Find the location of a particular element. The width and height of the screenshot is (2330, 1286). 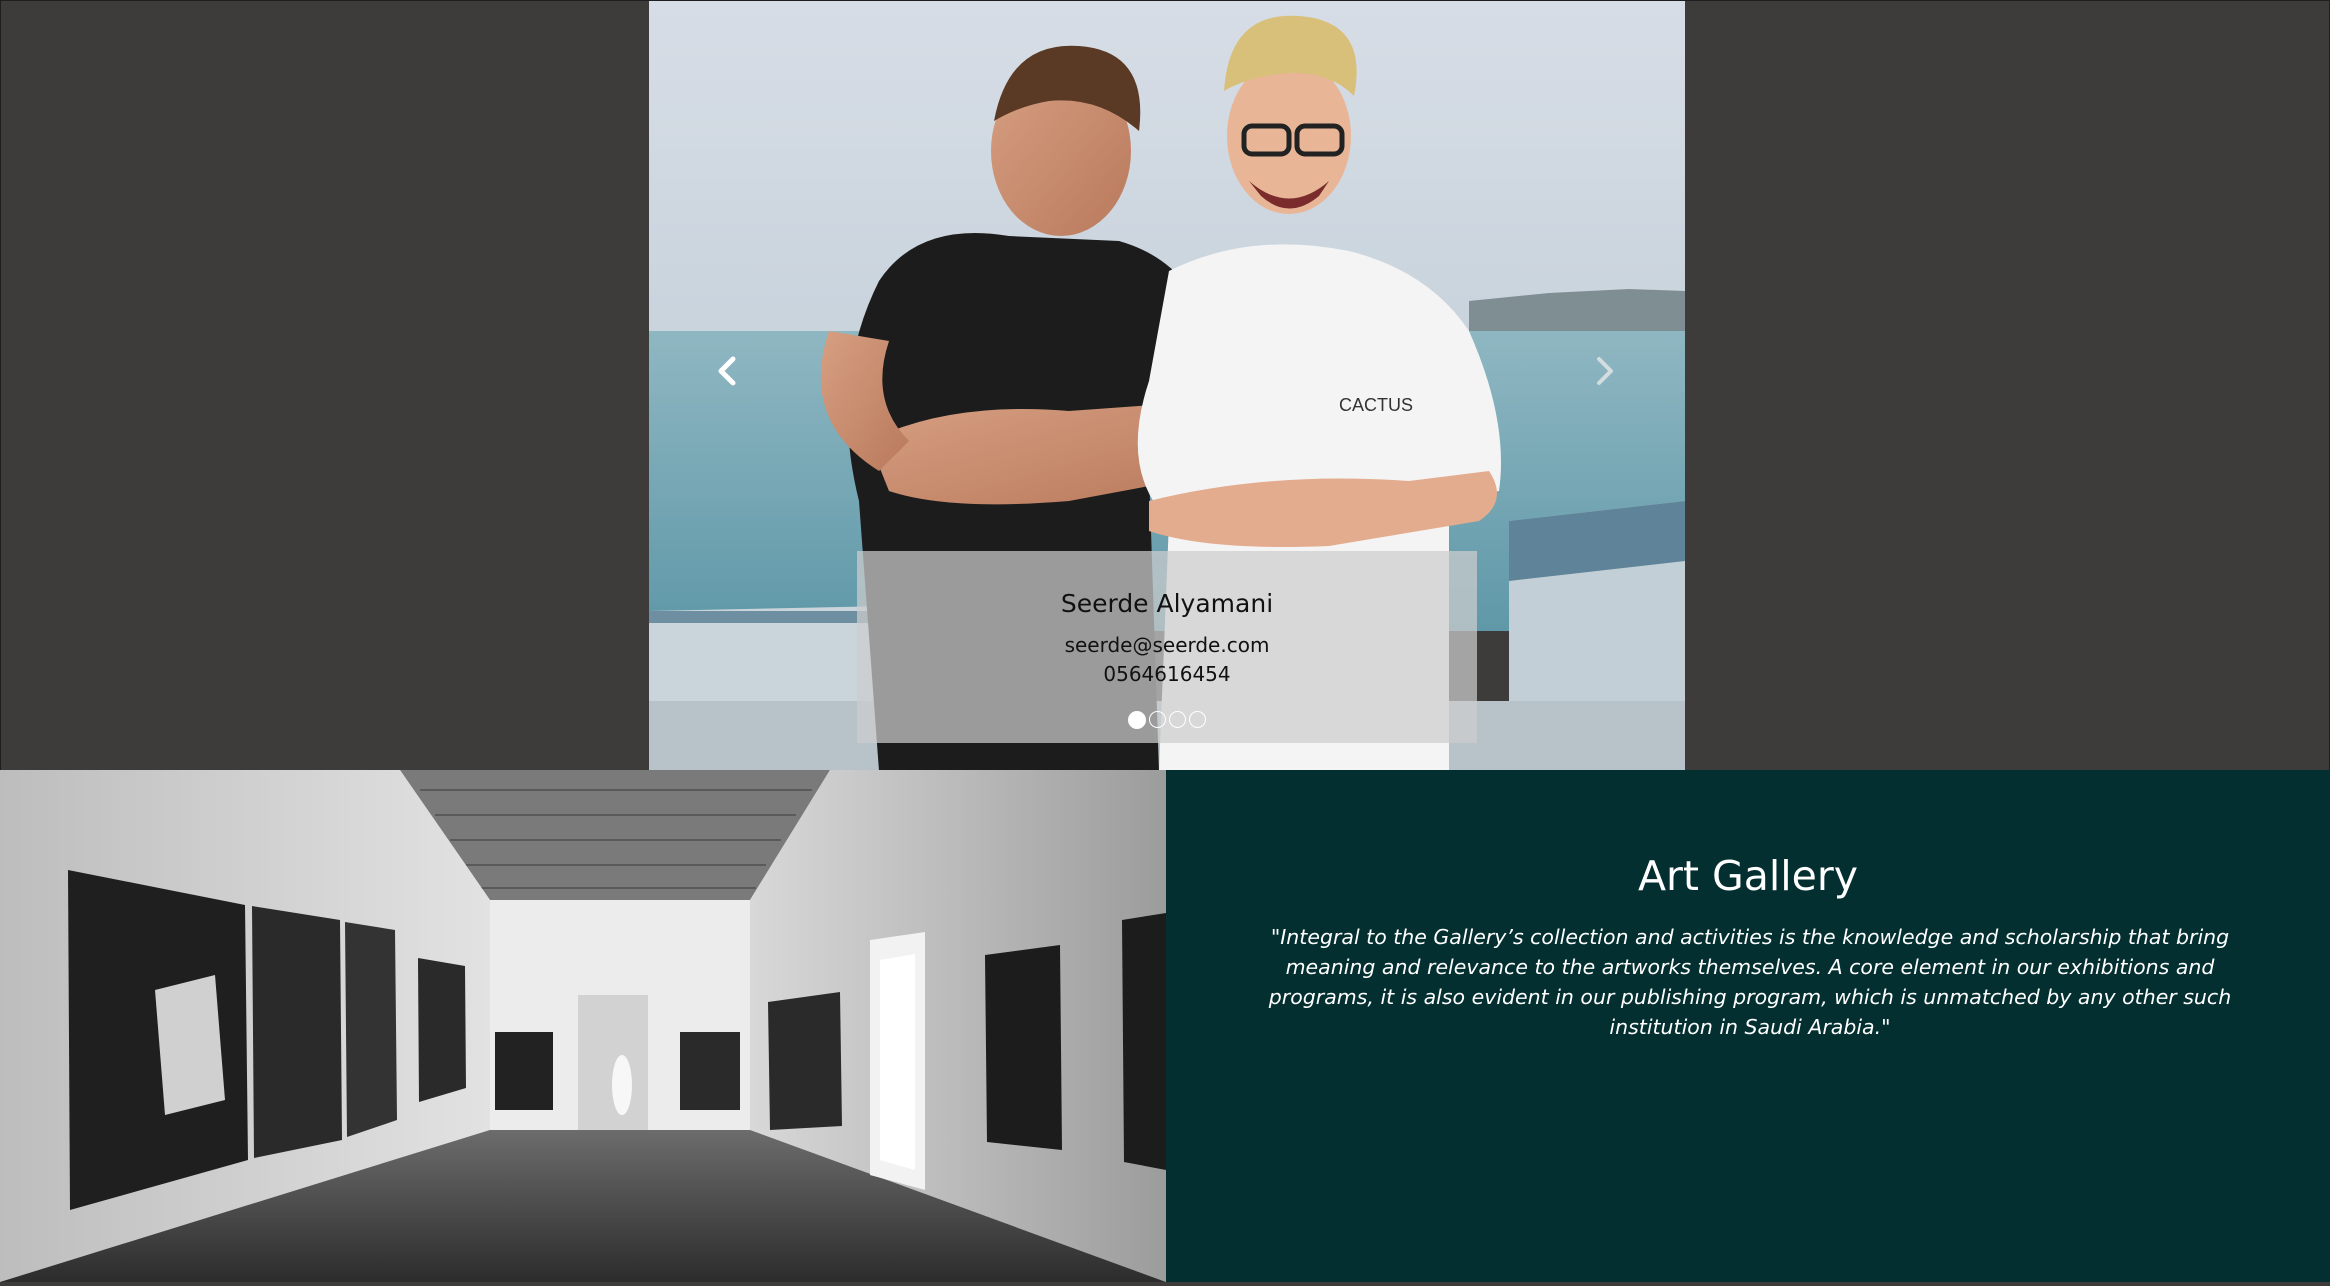

chevron-left-icon is located at coordinates (727, 371).